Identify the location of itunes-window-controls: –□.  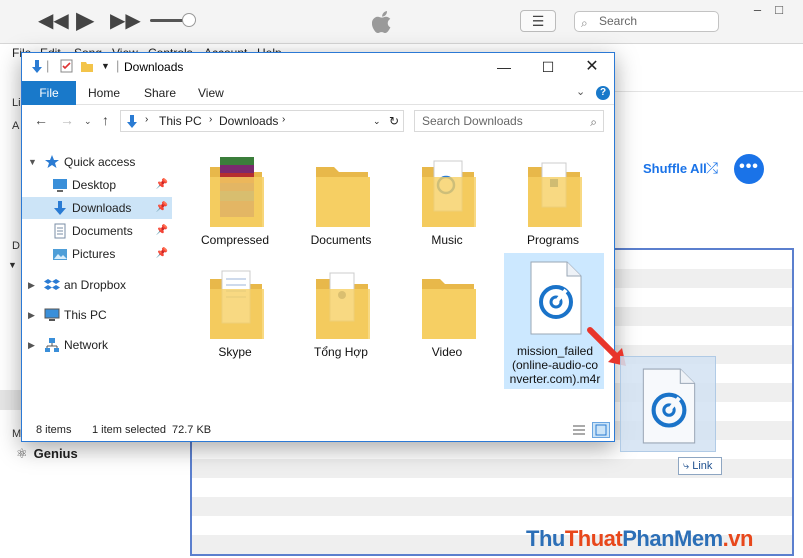
(775, 9).